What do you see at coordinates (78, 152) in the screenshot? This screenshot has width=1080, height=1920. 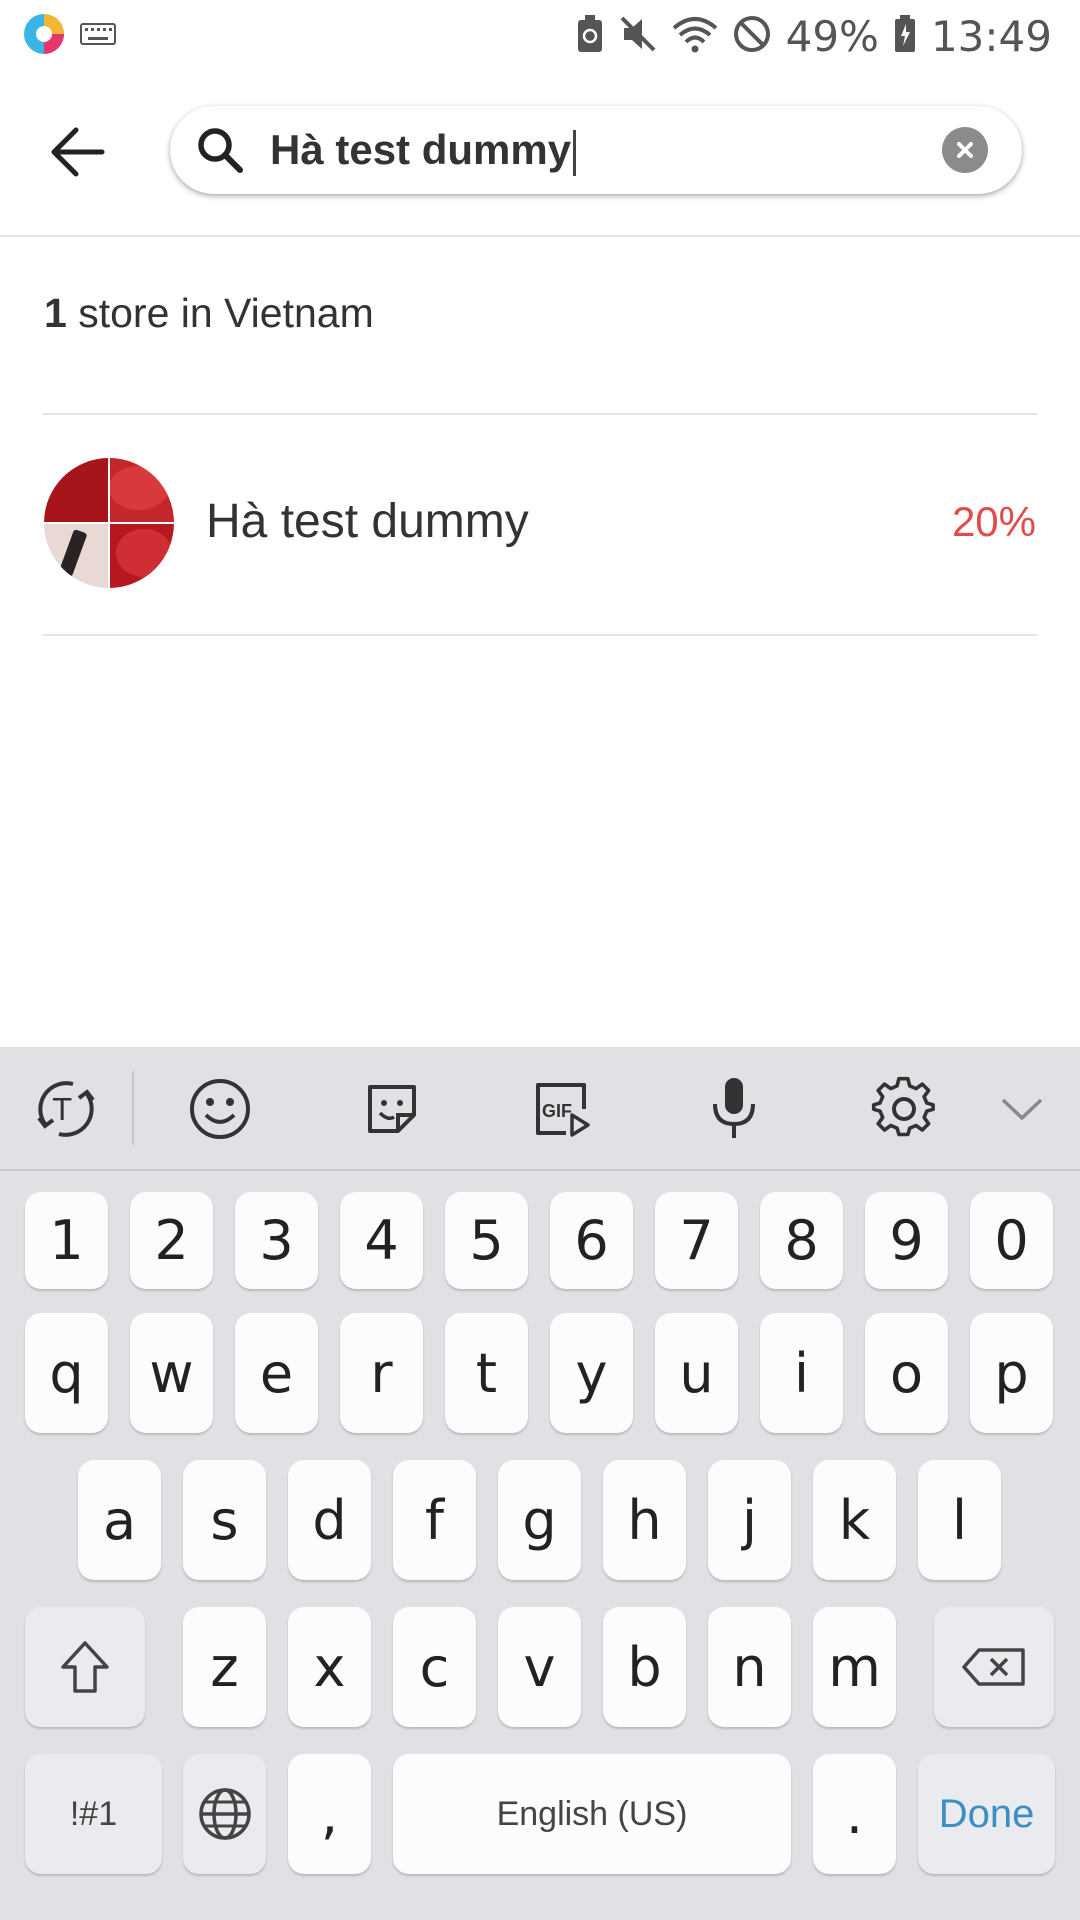 I see `back-button` at bounding box center [78, 152].